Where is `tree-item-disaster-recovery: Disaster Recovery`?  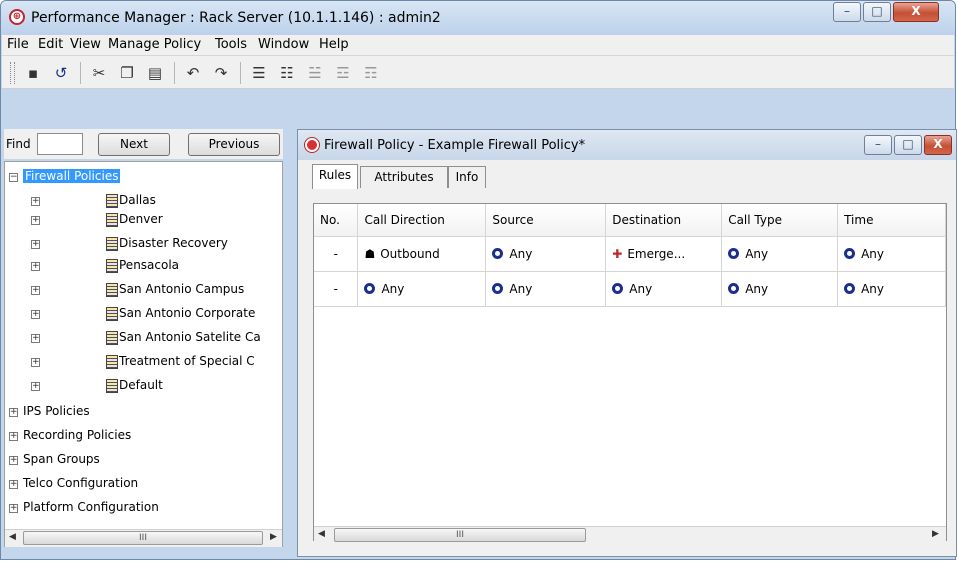 tree-item-disaster-recovery: Disaster Recovery is located at coordinates (173, 243).